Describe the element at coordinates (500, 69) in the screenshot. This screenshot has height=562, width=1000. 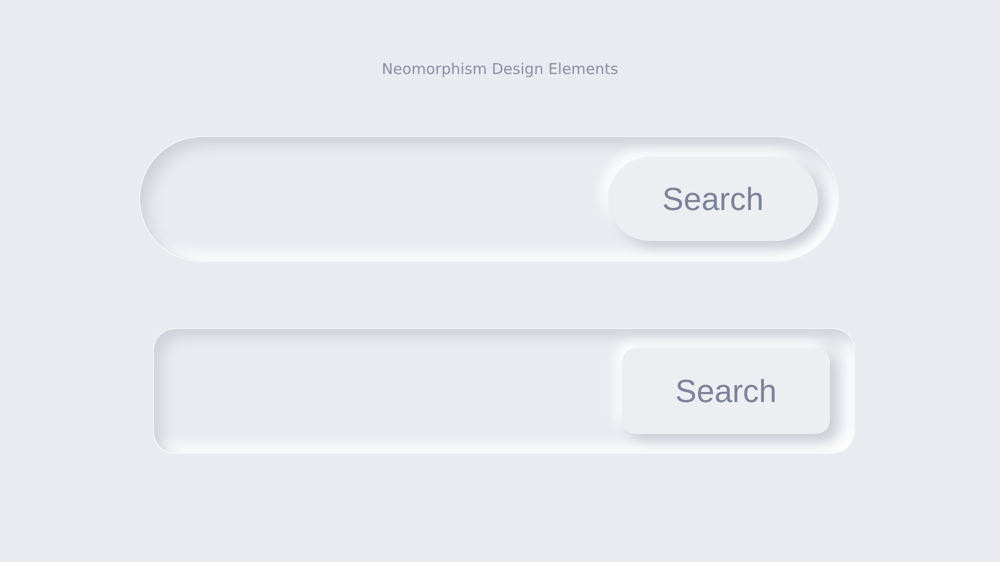
I see `page-title: Neomorphism Design Elements` at that location.